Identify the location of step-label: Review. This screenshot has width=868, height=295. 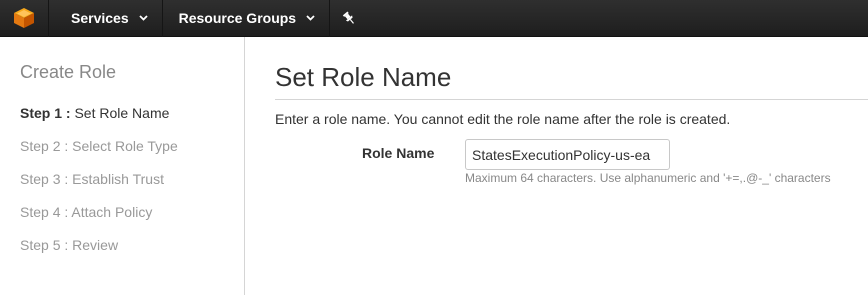
(95, 245).